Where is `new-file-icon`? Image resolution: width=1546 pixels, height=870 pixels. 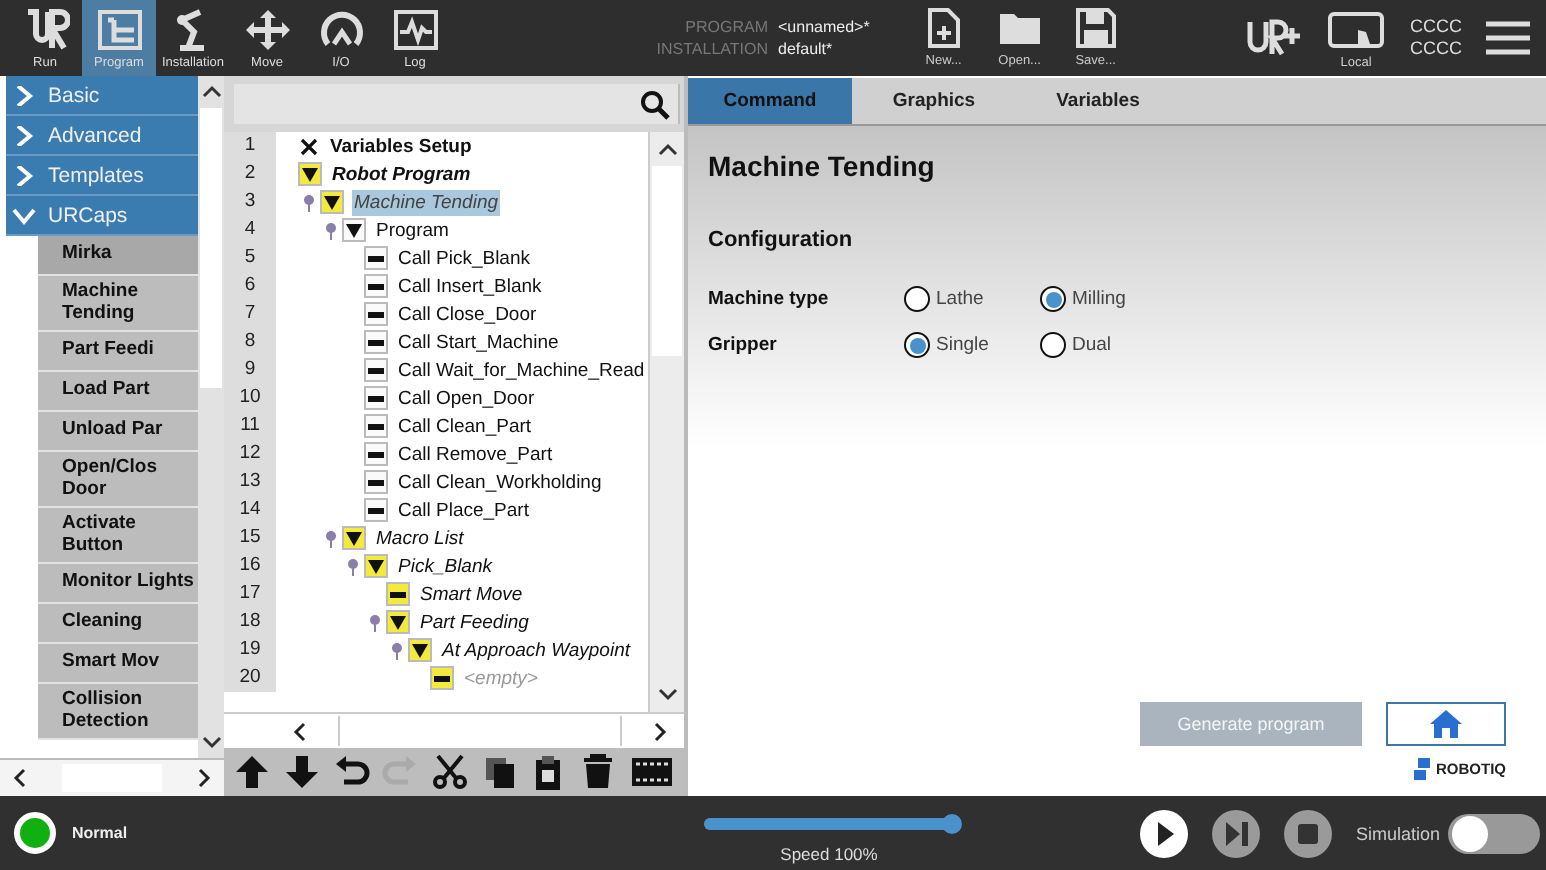 new-file-icon is located at coordinates (943, 28).